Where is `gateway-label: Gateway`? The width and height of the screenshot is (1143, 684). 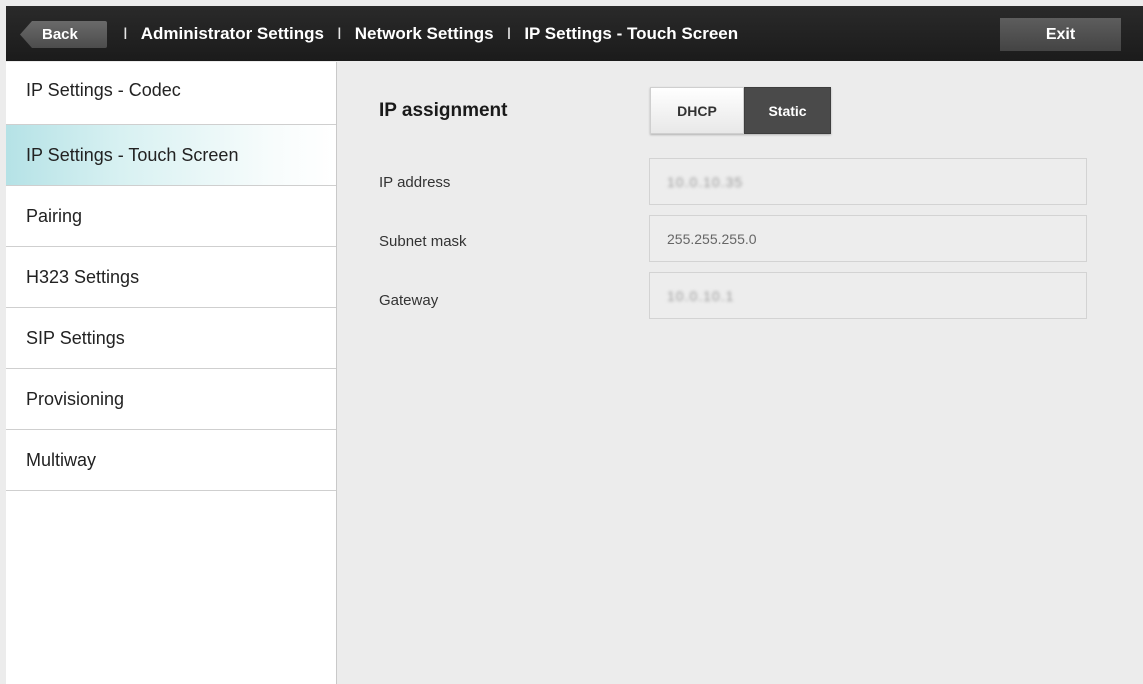 gateway-label: Gateway is located at coordinates (409, 300).